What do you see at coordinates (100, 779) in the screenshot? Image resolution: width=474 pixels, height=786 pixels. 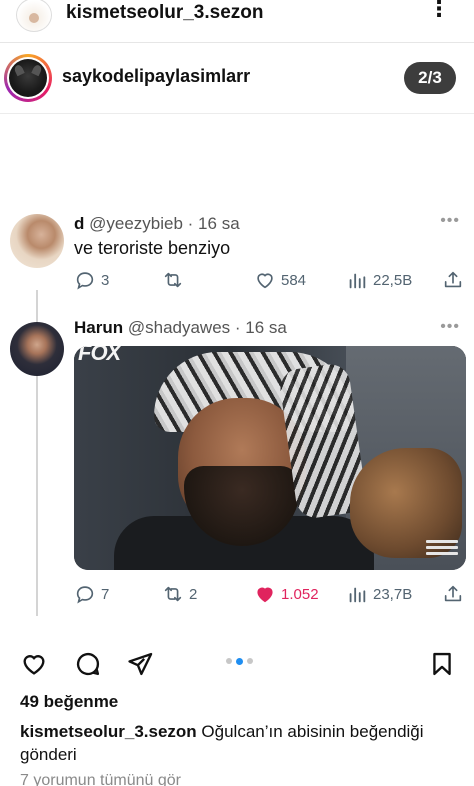 I see `view-all-comments-link: 7 yorumun tümünü gör` at bounding box center [100, 779].